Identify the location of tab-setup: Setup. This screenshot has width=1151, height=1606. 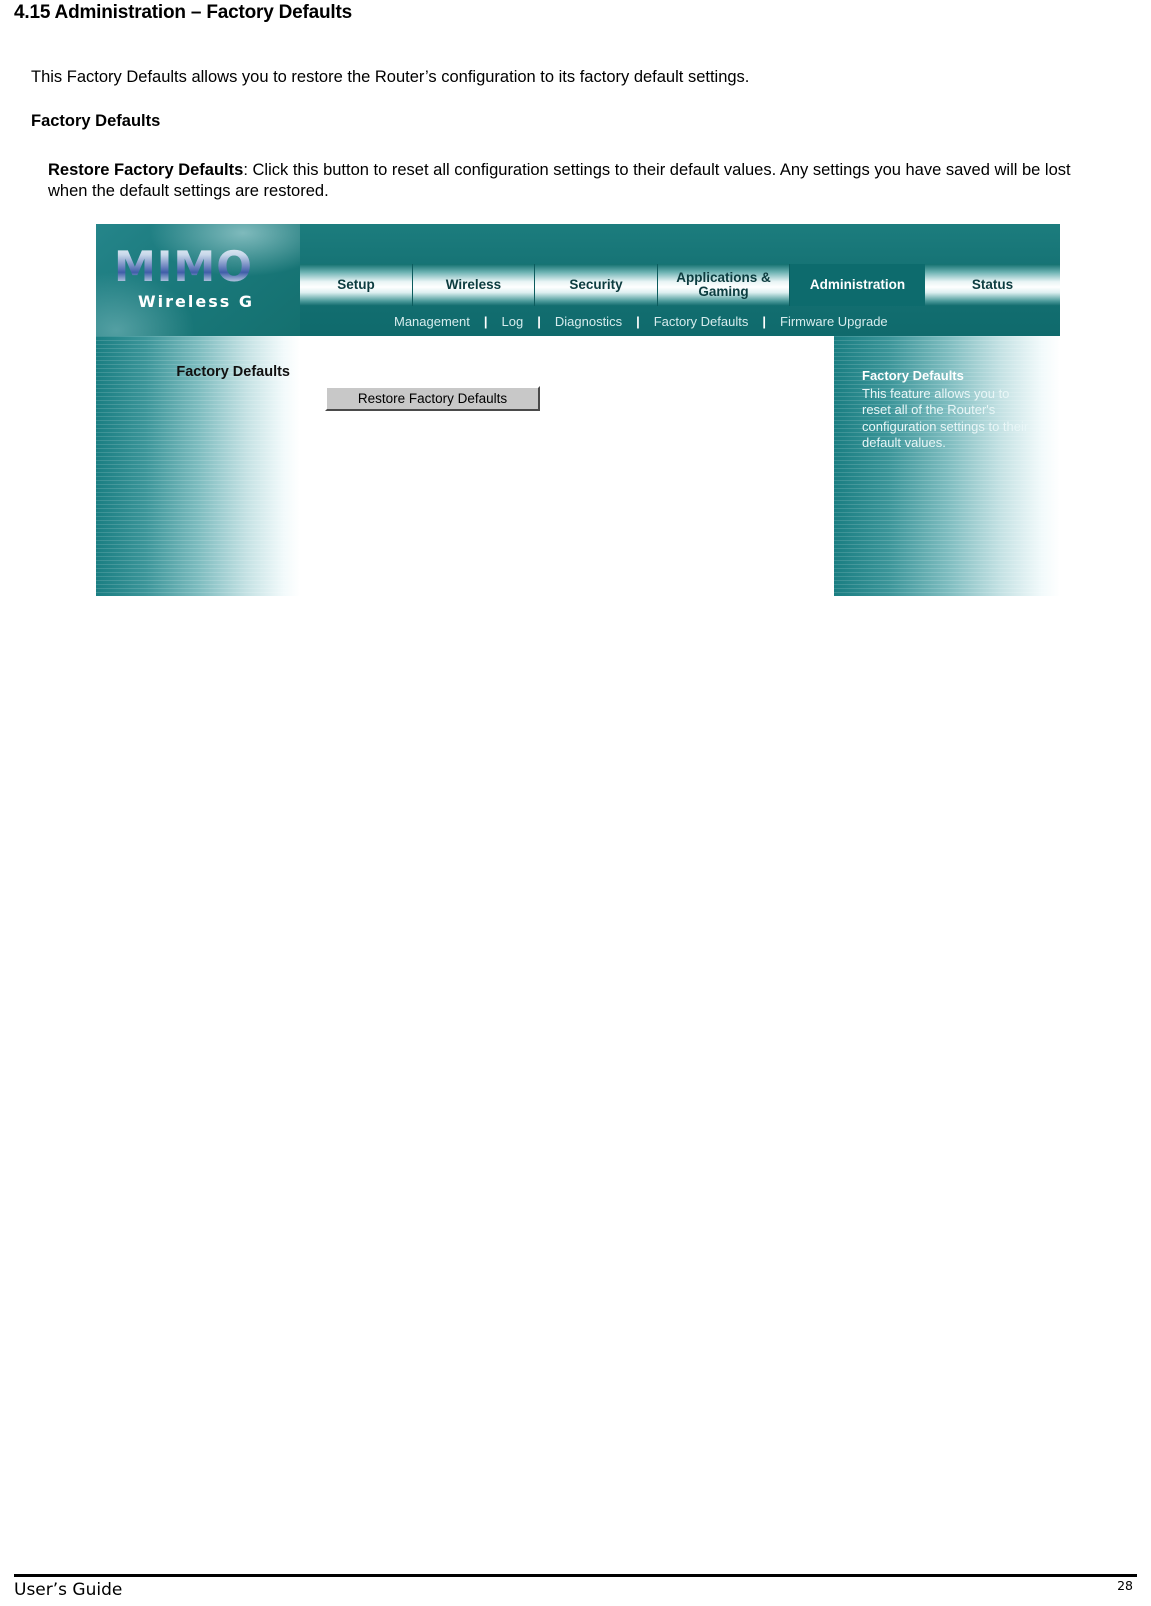
(356, 285).